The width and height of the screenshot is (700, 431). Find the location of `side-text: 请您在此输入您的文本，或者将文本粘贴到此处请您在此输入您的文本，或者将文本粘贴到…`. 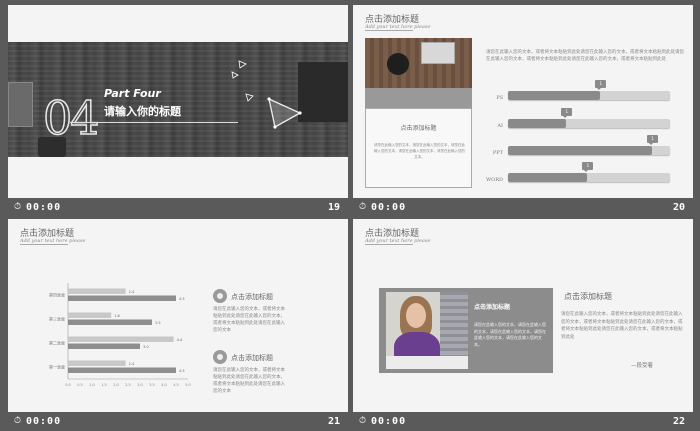

side-text: 请您在此输入您的文本，或者将文本粘贴到此处请您在此输入您的文本，或者将文本粘贴到… is located at coordinates (622, 326).